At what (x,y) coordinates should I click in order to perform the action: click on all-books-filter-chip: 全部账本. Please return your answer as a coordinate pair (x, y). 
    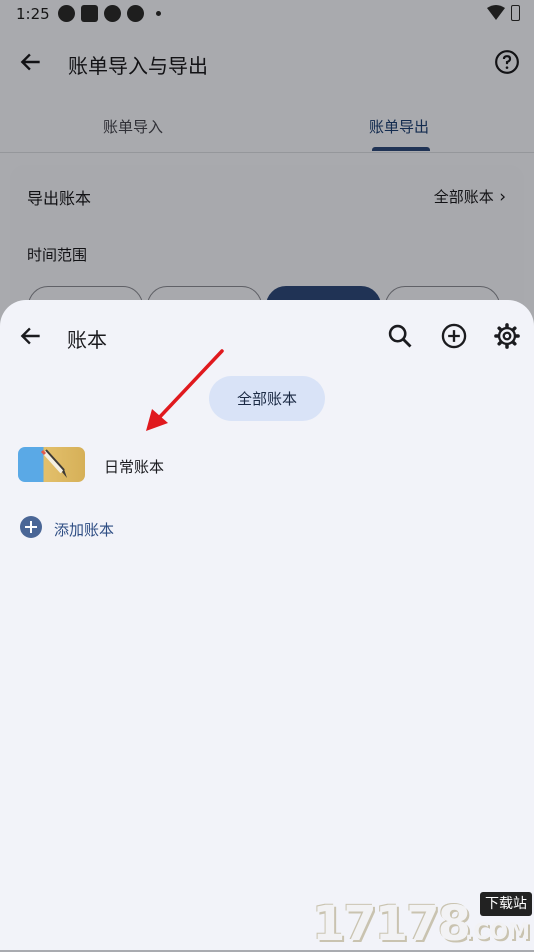
    Looking at the image, I should click on (267, 398).